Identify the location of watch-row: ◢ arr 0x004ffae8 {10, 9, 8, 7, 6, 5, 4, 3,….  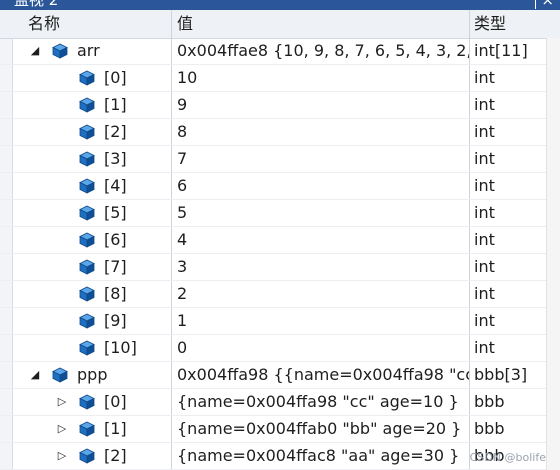
(273, 51).